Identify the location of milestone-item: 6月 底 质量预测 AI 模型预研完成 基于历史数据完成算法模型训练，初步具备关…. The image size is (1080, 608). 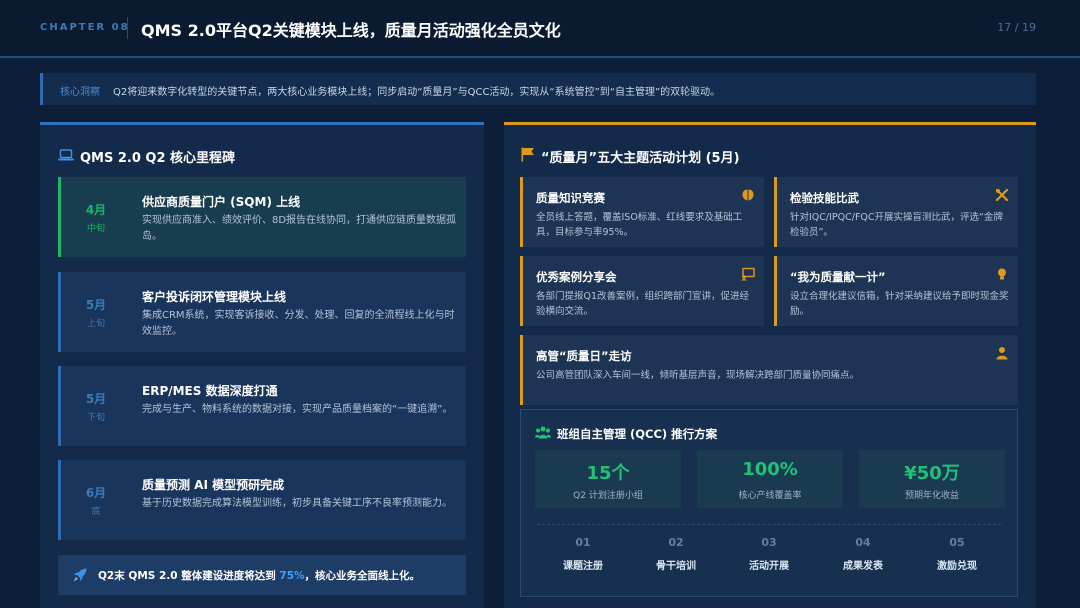
(262, 500).